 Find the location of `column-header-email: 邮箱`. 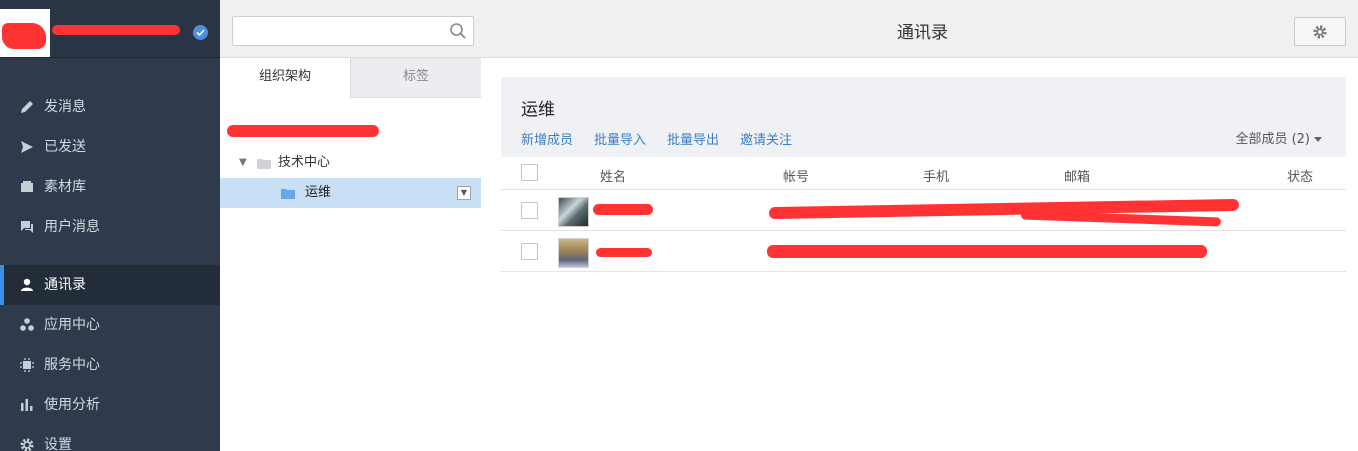

column-header-email: 邮箱 is located at coordinates (1077, 177).